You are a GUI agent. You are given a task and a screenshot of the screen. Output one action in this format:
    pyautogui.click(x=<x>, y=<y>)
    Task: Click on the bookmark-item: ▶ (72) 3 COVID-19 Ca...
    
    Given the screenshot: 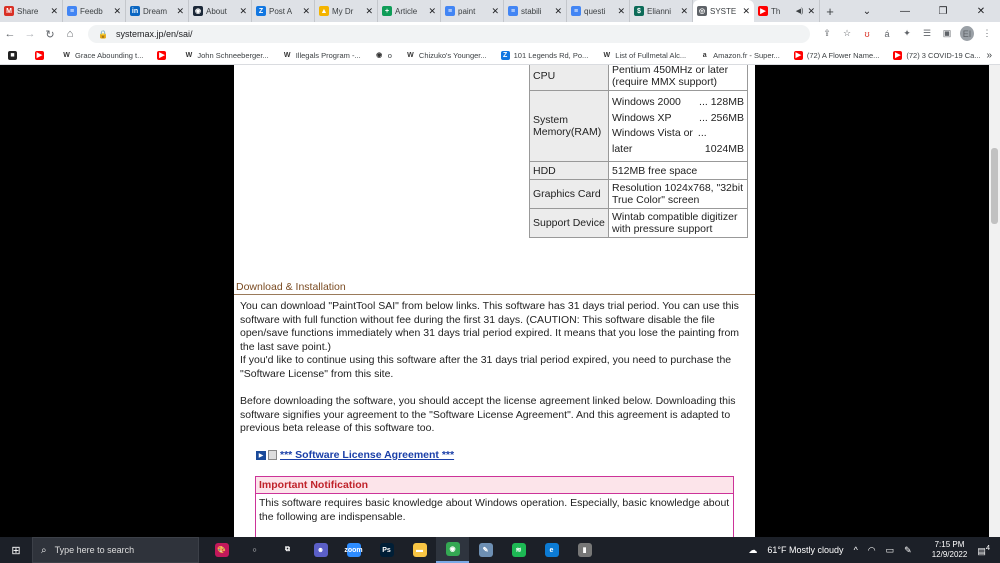 What is the action you would take?
    pyautogui.click(x=937, y=55)
    